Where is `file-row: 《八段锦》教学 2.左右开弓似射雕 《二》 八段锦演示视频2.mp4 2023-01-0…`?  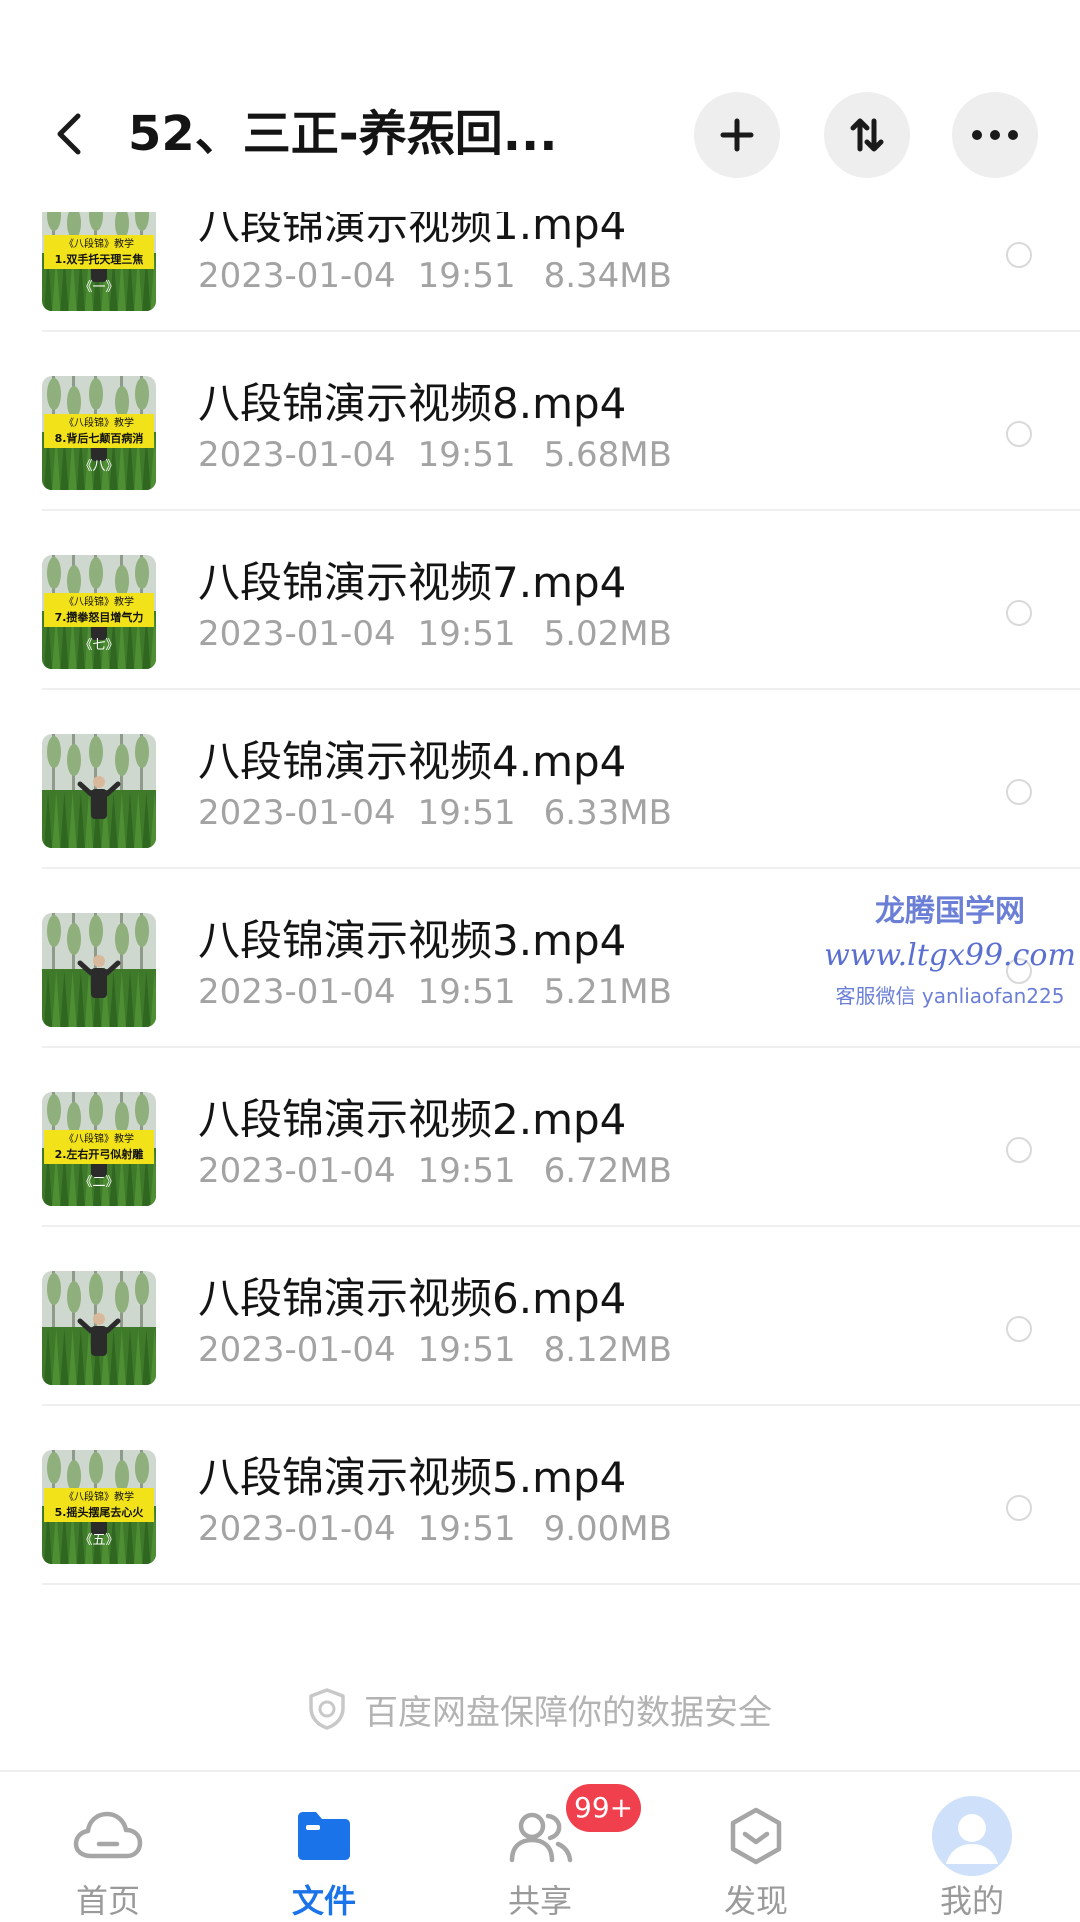
file-row: 《八段锦》教学 2.左右开弓似射雕 《二》 八段锦演示视频2.mp4 2023-01-0… is located at coordinates (540, 1137).